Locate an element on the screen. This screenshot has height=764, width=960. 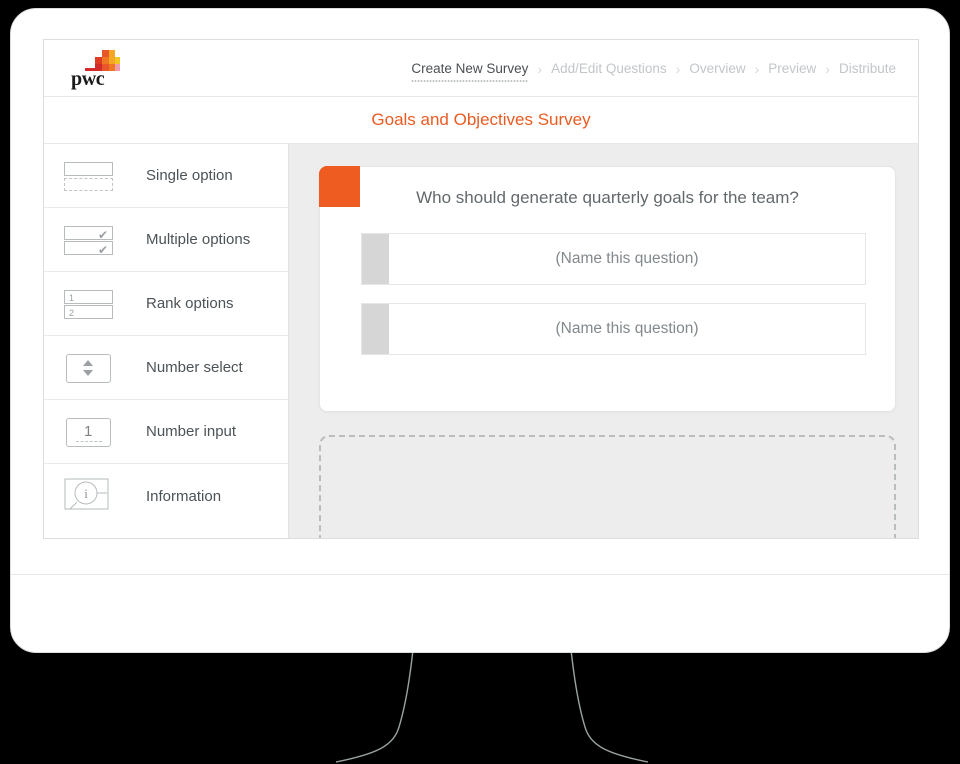
pwc-logo-text: pwc is located at coordinates (88, 79).